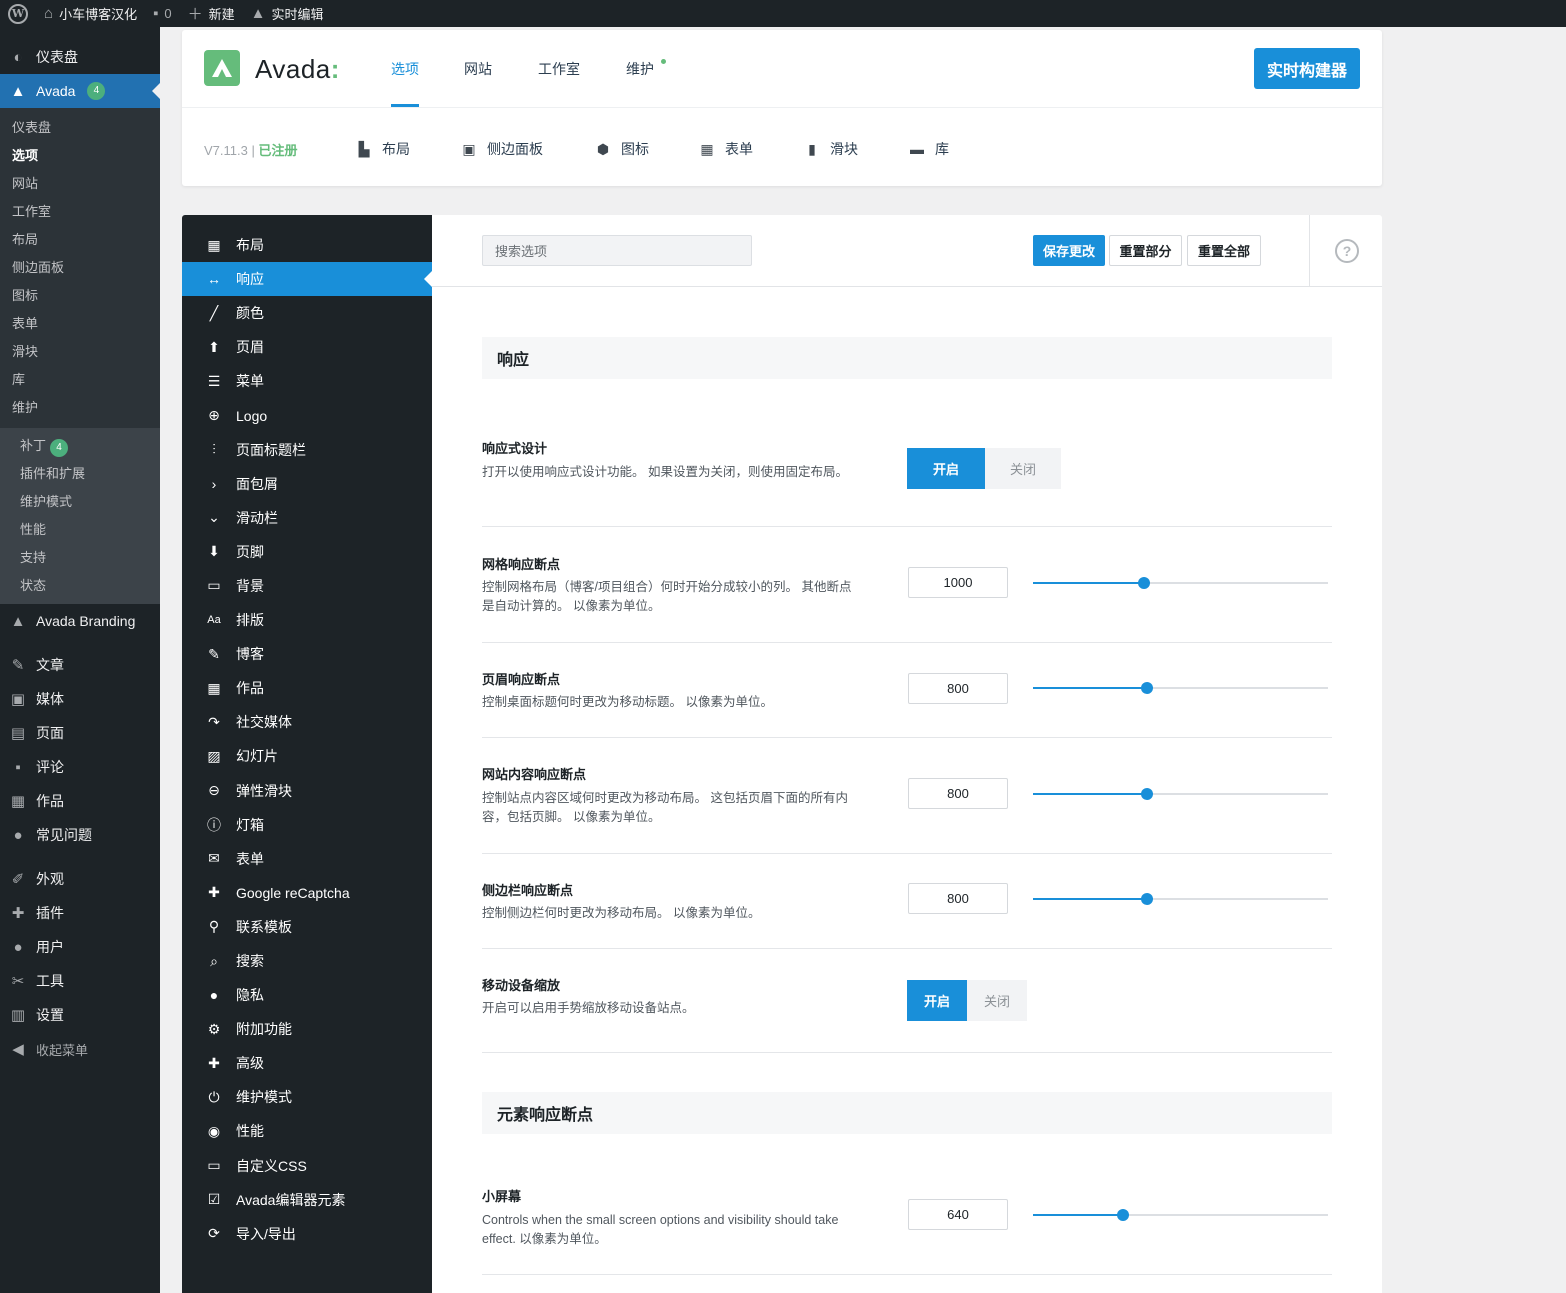 Image resolution: width=1566 pixels, height=1293 pixels. I want to click on submenu-forms: 表单, so click(80, 324).